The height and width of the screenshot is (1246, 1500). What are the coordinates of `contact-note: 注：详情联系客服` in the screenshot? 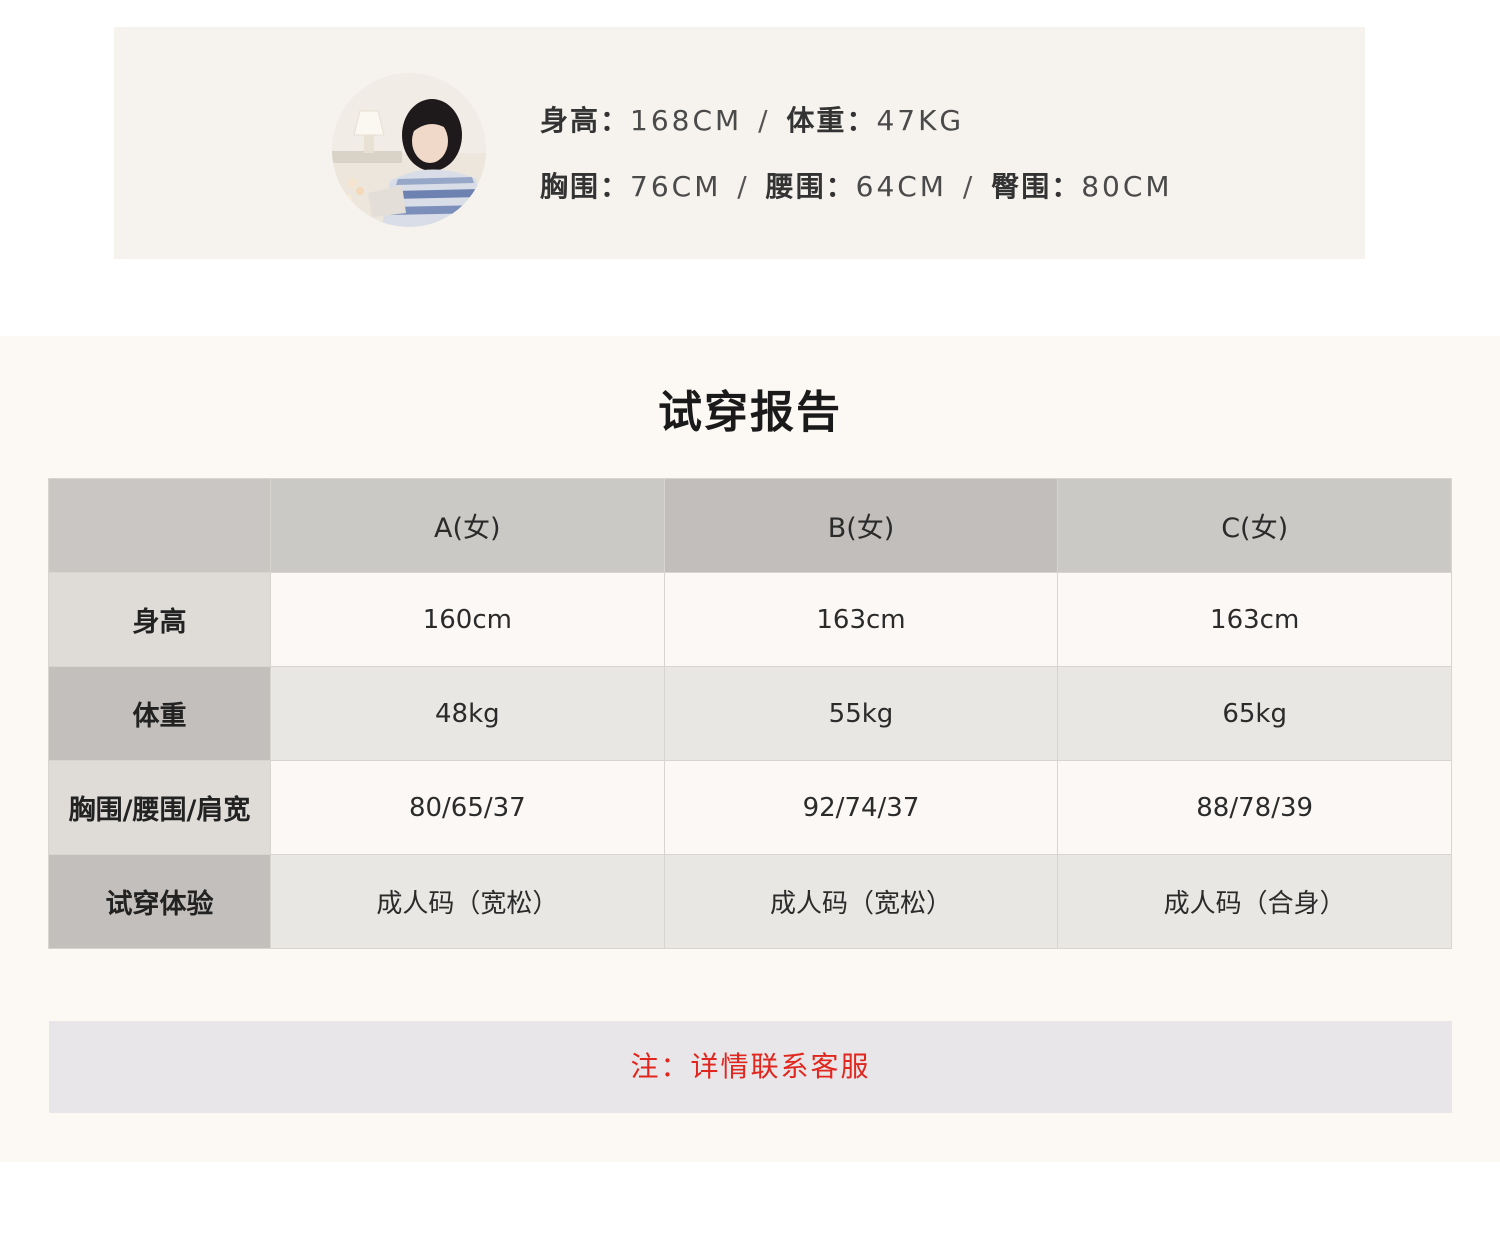 It's located at (750, 1067).